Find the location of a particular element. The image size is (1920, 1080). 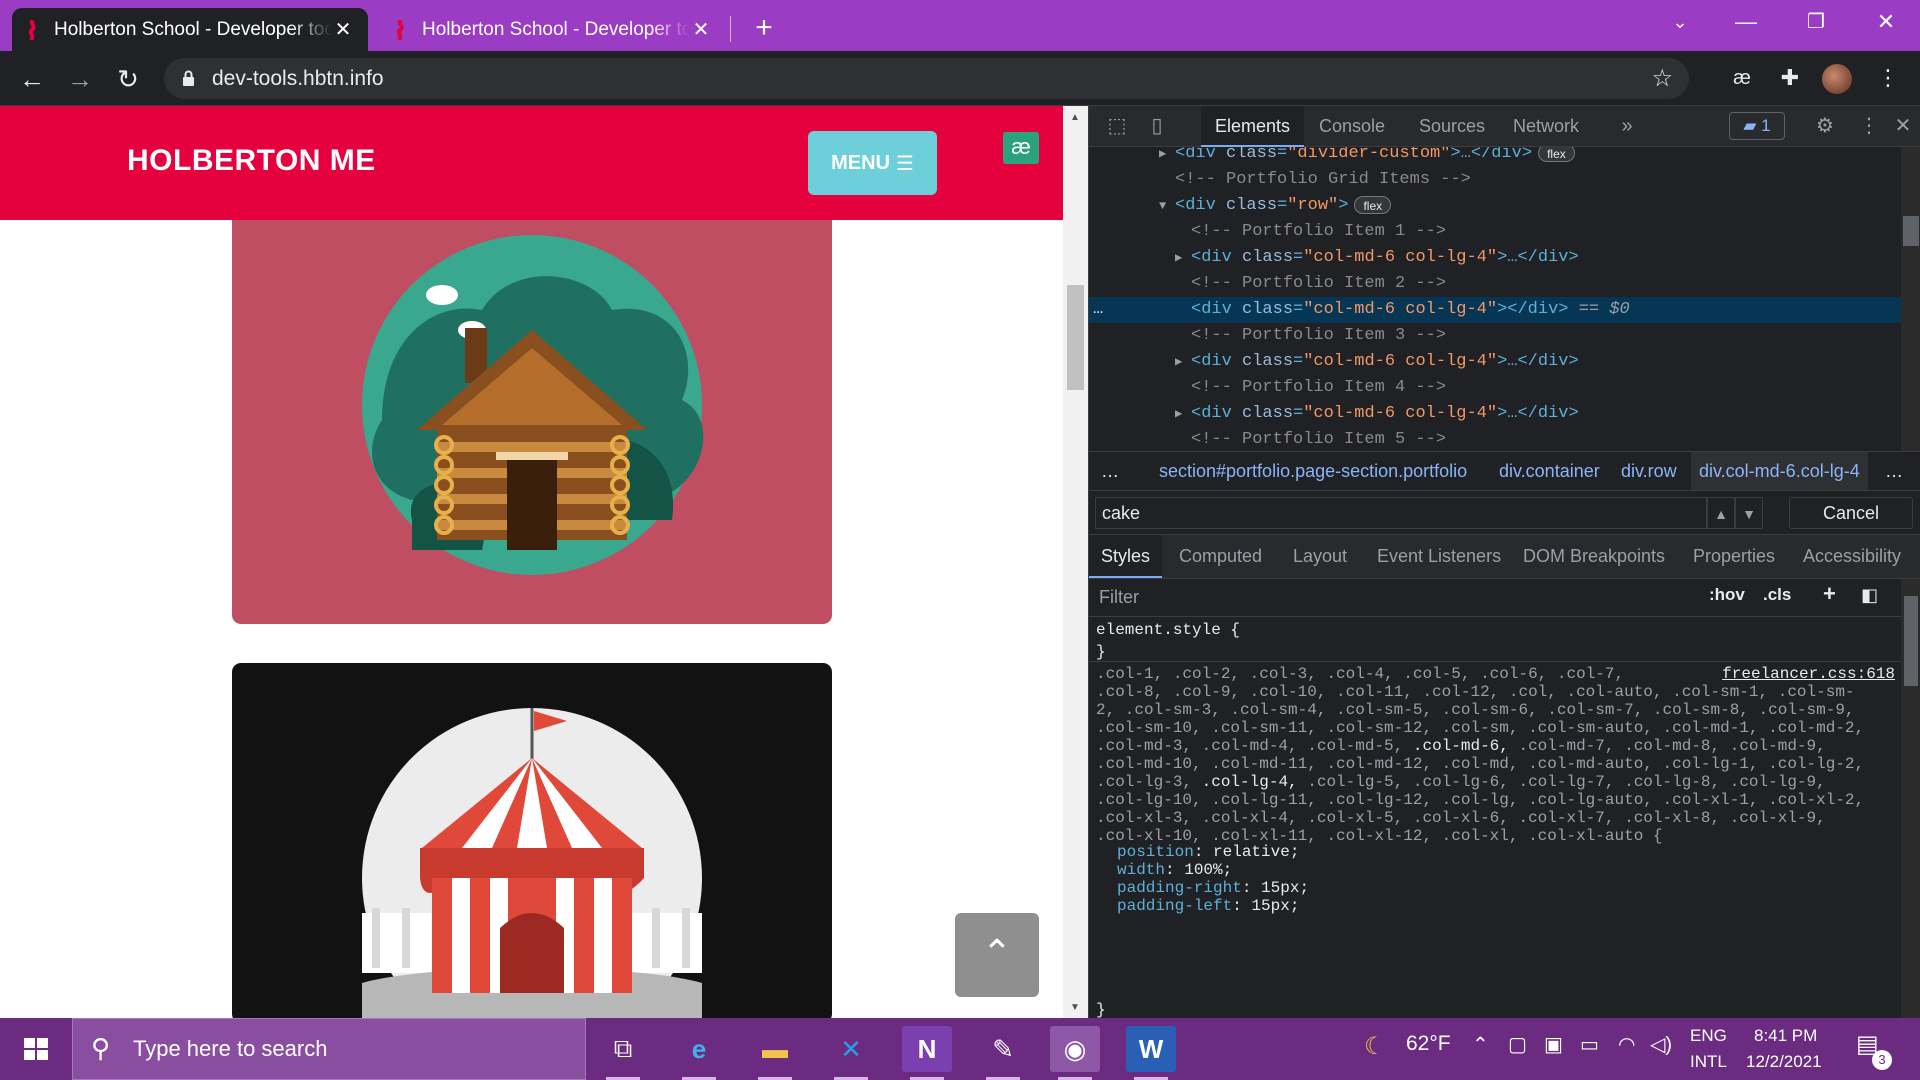

reload-icon: ↻ is located at coordinates (128, 79).